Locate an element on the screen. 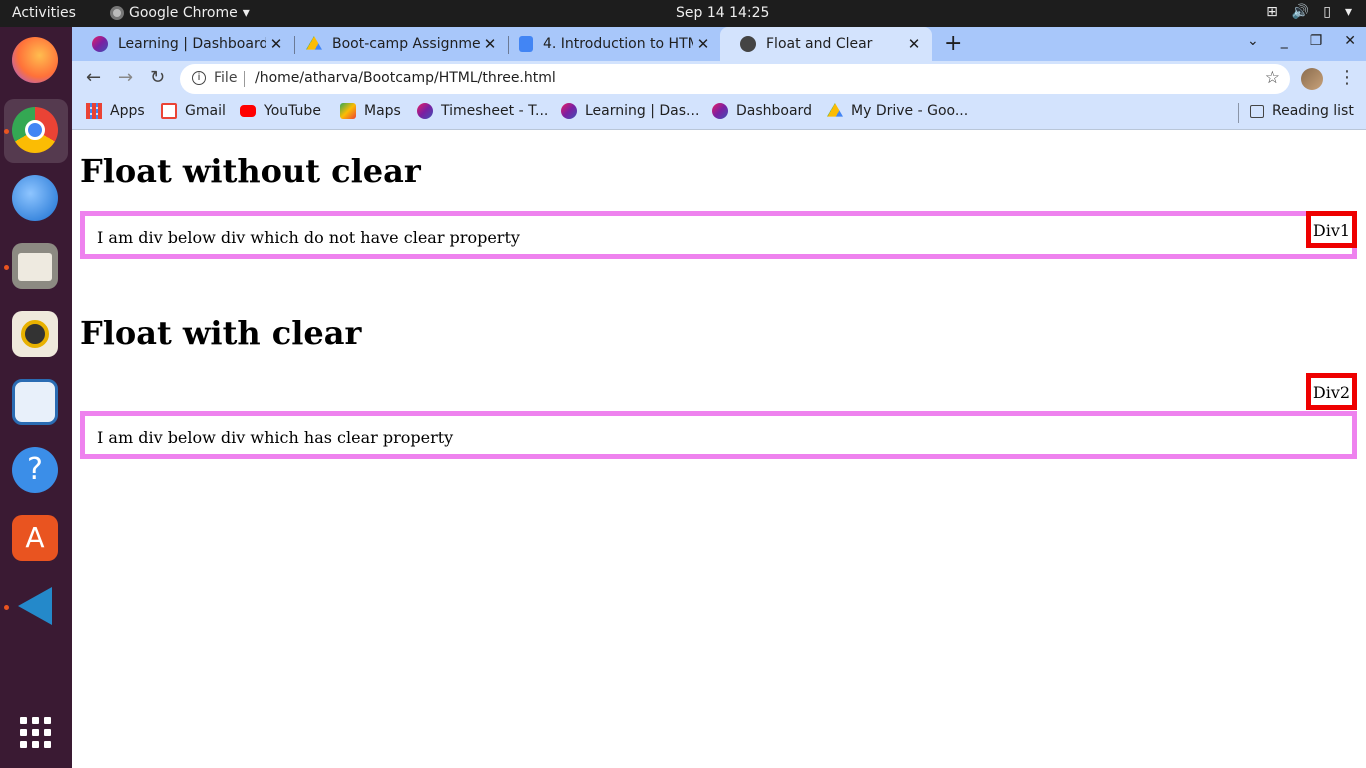  bookmark-gmail: Gmail is located at coordinates (193, 111).